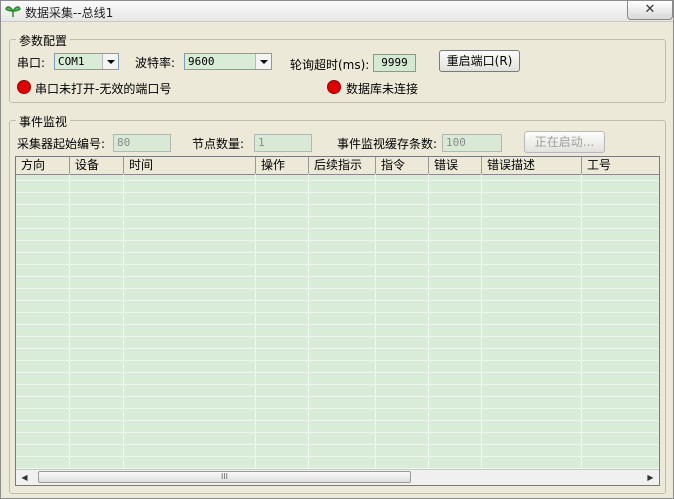 This screenshot has width=674, height=499. I want to click on column-header-error-desc: 错误描述, so click(532, 165).